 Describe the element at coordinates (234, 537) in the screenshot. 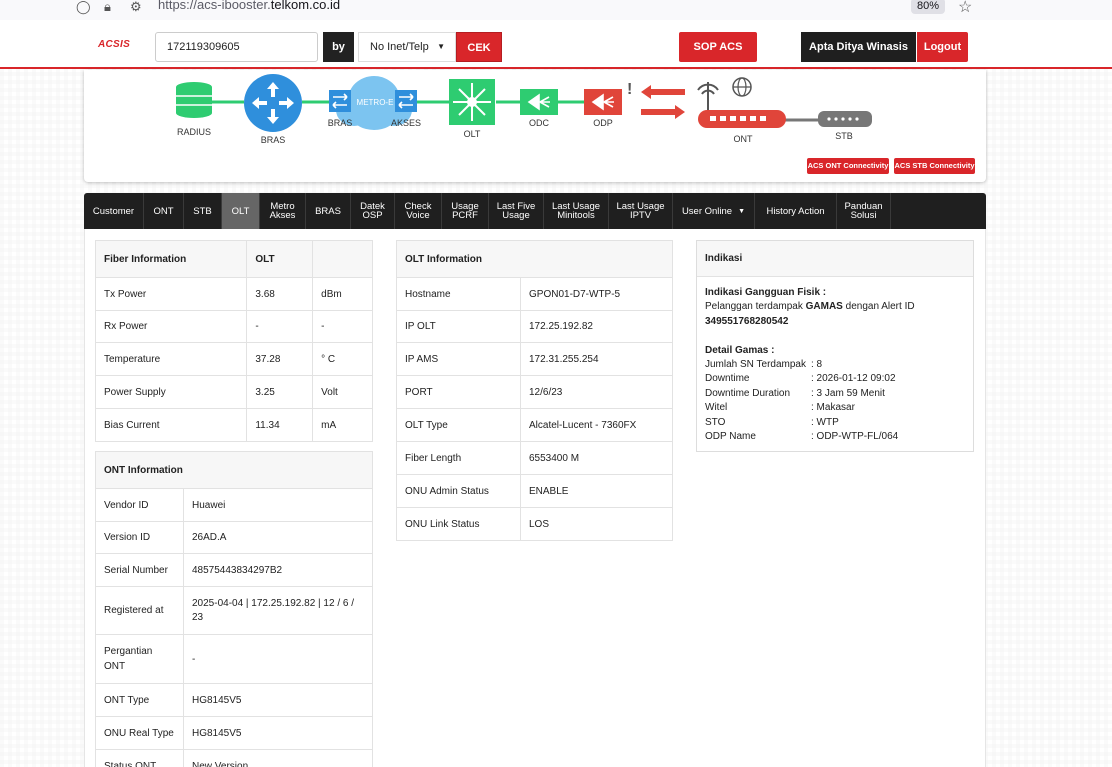

I see `table-row: Version ID 26AD.A` at that location.